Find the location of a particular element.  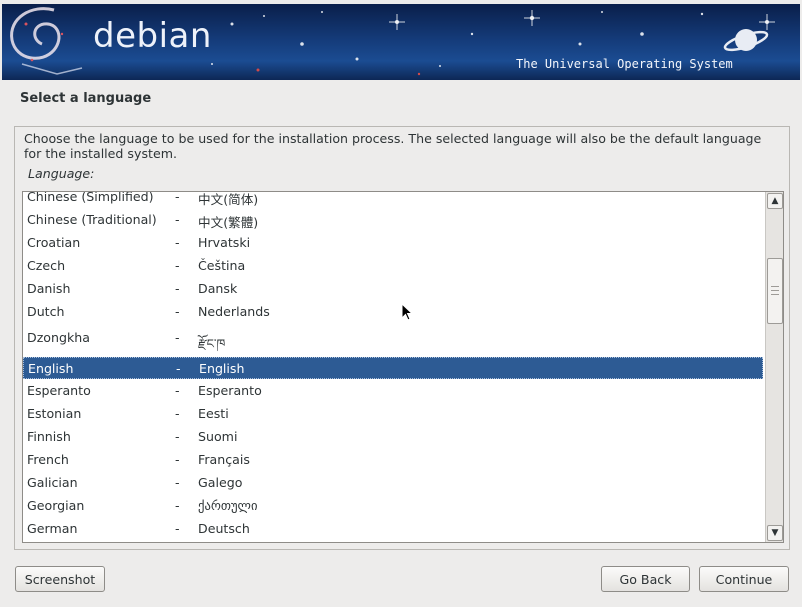

language-name: Esperanto is located at coordinates (59, 390).